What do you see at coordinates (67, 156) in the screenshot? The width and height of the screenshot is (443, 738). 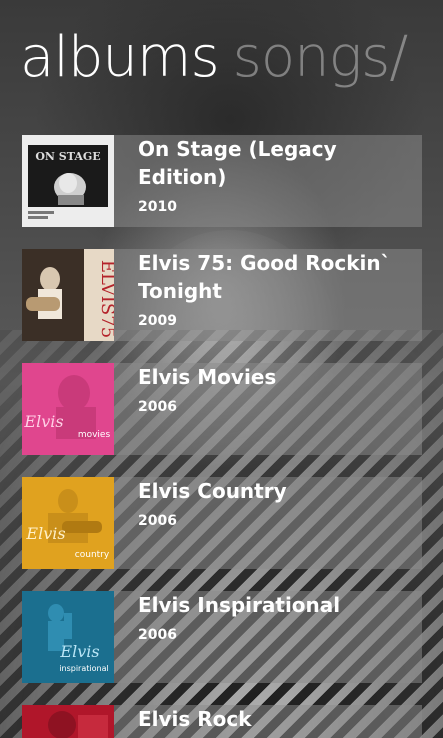 I see `on-stage-cover-title: ON STAGE` at bounding box center [67, 156].